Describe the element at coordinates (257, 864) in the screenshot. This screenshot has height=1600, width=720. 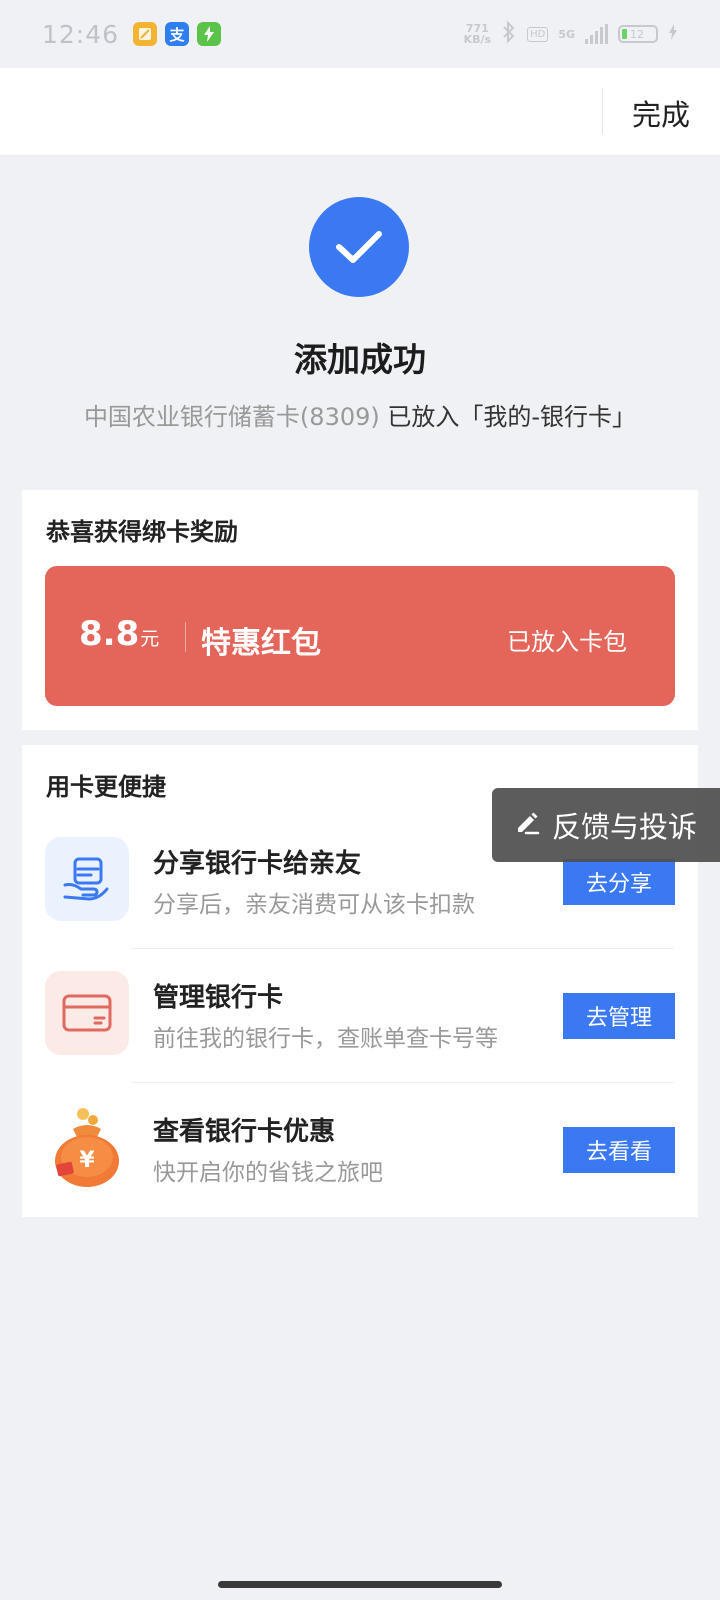
I see `share-title: 分享银行卡给亲友` at that location.